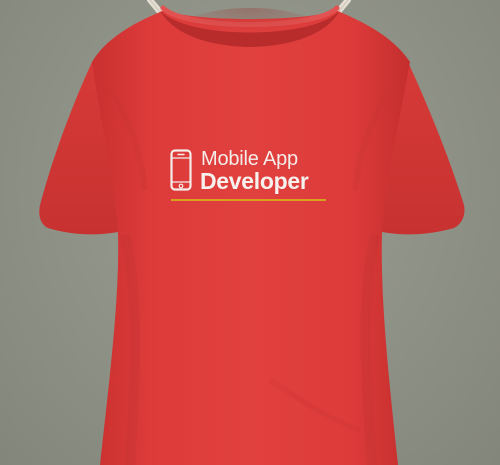 This screenshot has width=500, height=465. Describe the element at coordinates (248, 200) in the screenshot. I see `print-underline` at that location.